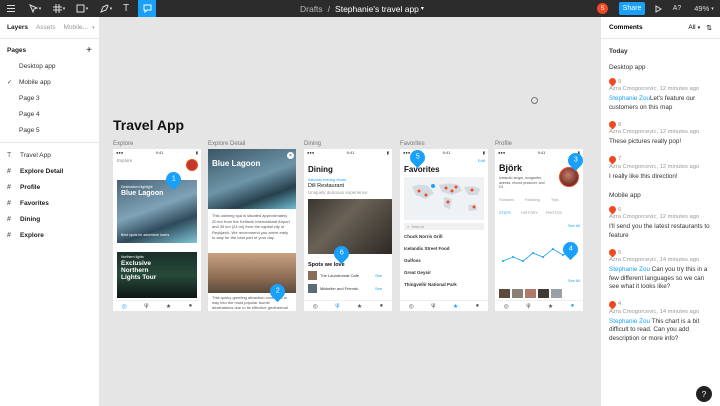 Image resolution: width=720 pixels, height=406 pixels. Describe the element at coordinates (377, 9) in the screenshot. I see `file-name: Stephanie's travel app` at that location.